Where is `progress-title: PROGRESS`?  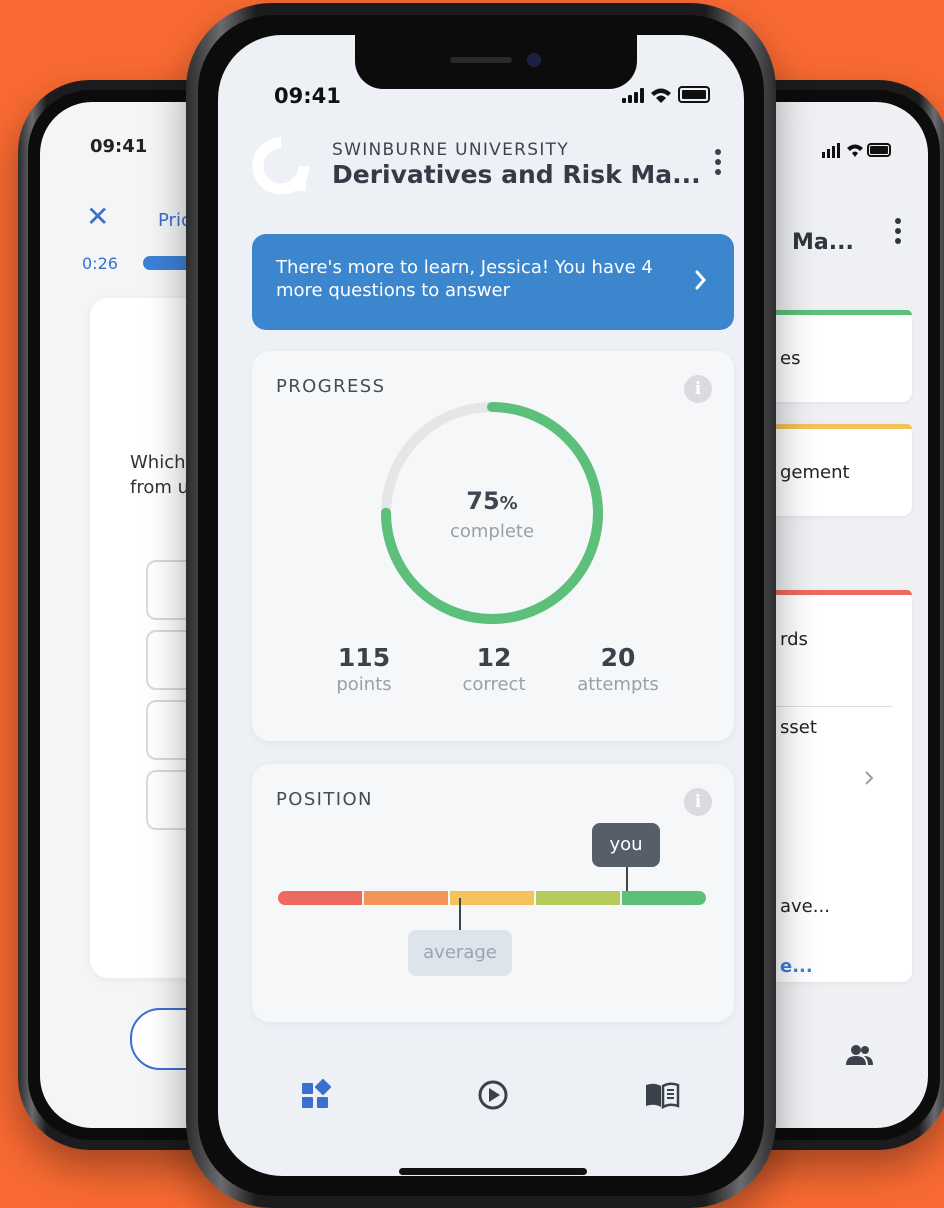
progress-title: PROGRESS is located at coordinates (331, 386).